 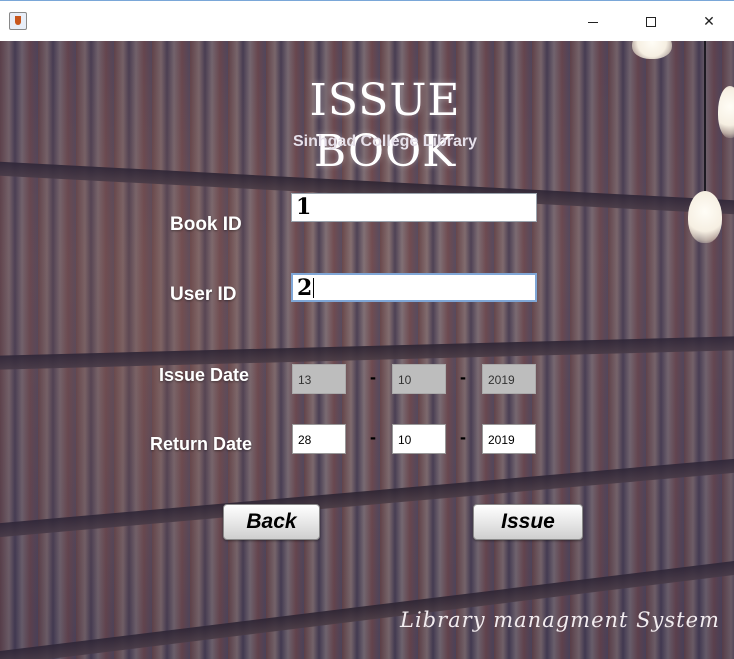 I want to click on close-icon: ✕, so click(x=709, y=22).